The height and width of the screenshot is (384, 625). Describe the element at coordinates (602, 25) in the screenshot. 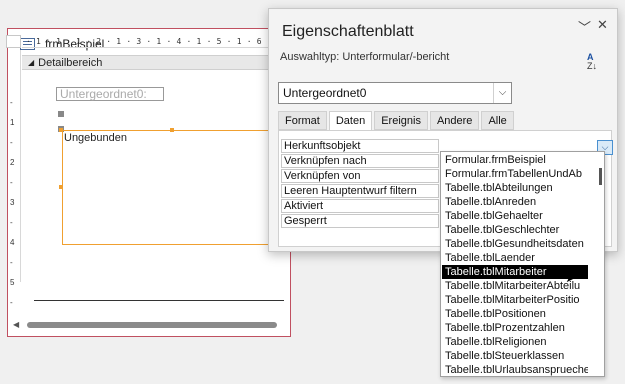

I see `close-icon: ✕` at that location.